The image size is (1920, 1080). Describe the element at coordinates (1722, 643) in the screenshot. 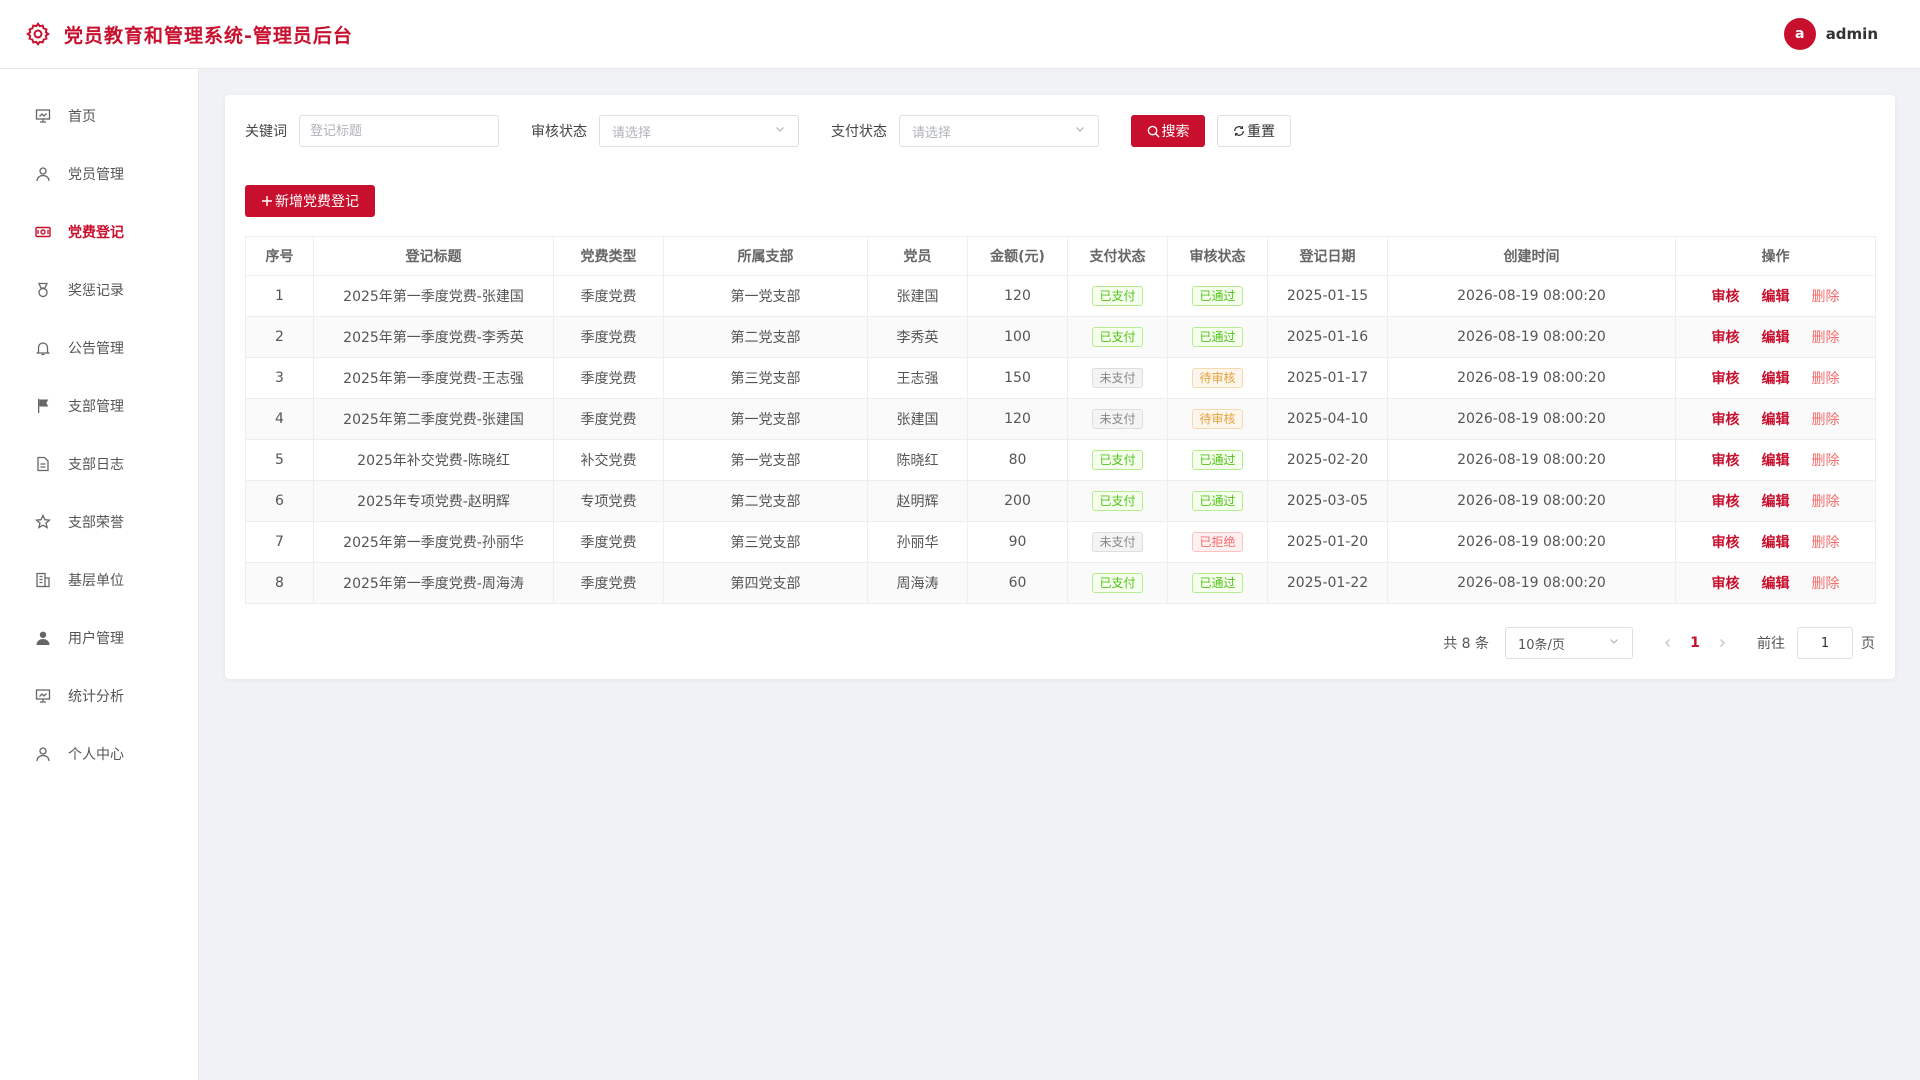

I see `next-page-button` at that location.